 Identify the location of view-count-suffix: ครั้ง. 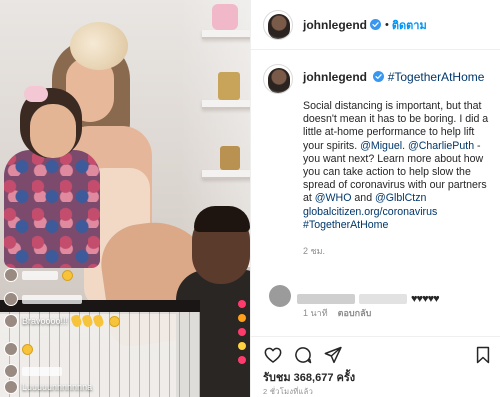
(346, 378).